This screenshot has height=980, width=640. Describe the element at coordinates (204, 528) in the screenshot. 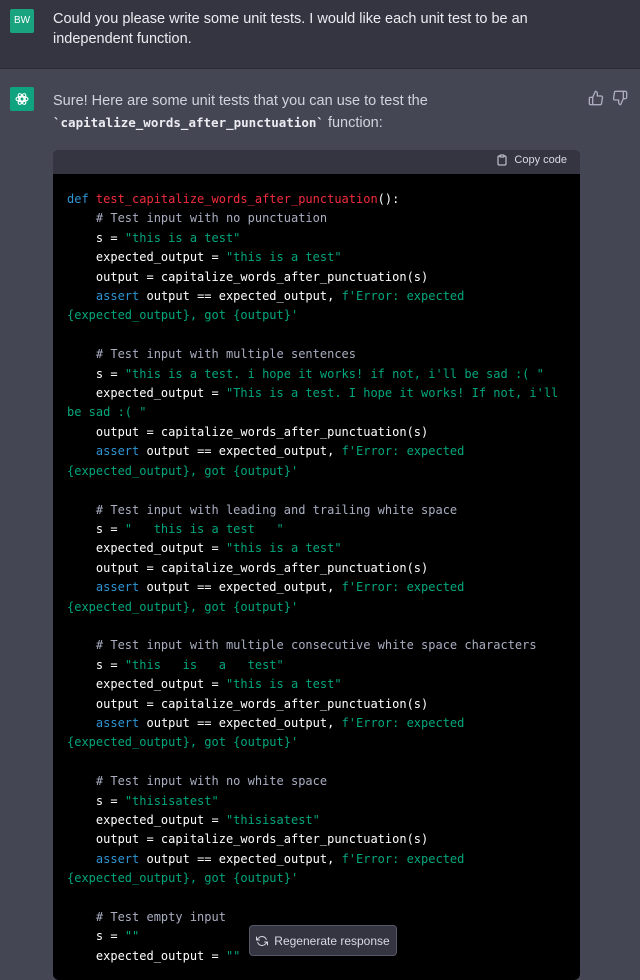

I see `code-token: " this is a test "` at that location.